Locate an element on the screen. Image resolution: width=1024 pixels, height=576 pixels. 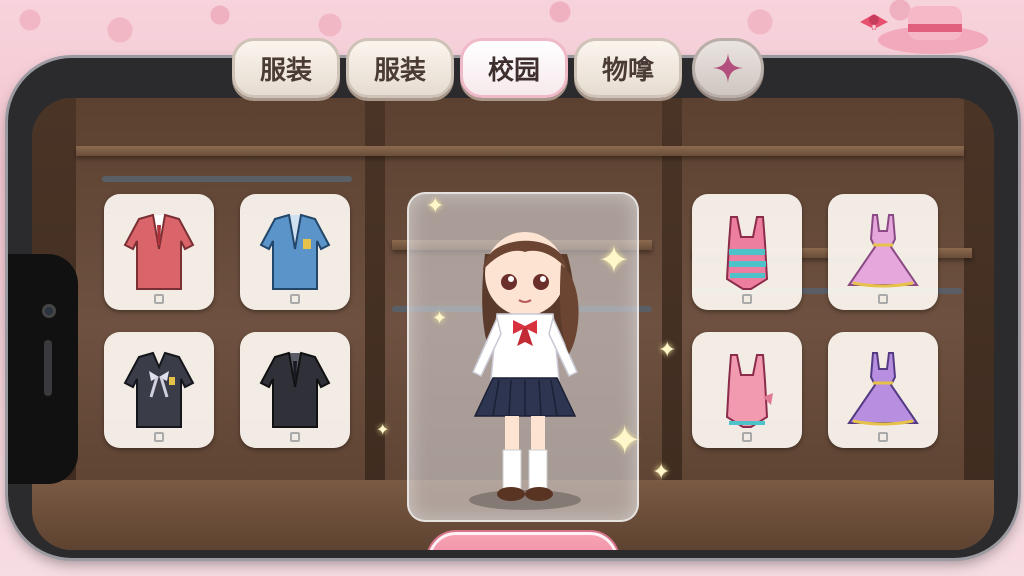
outfit-card-black-suit is located at coordinates (295, 390).